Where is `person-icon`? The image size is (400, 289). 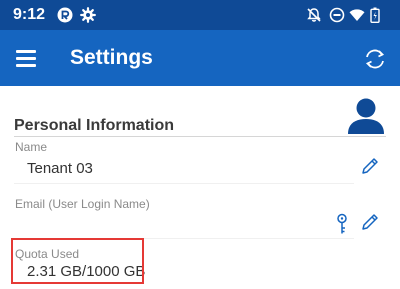
person-icon is located at coordinates (366, 116).